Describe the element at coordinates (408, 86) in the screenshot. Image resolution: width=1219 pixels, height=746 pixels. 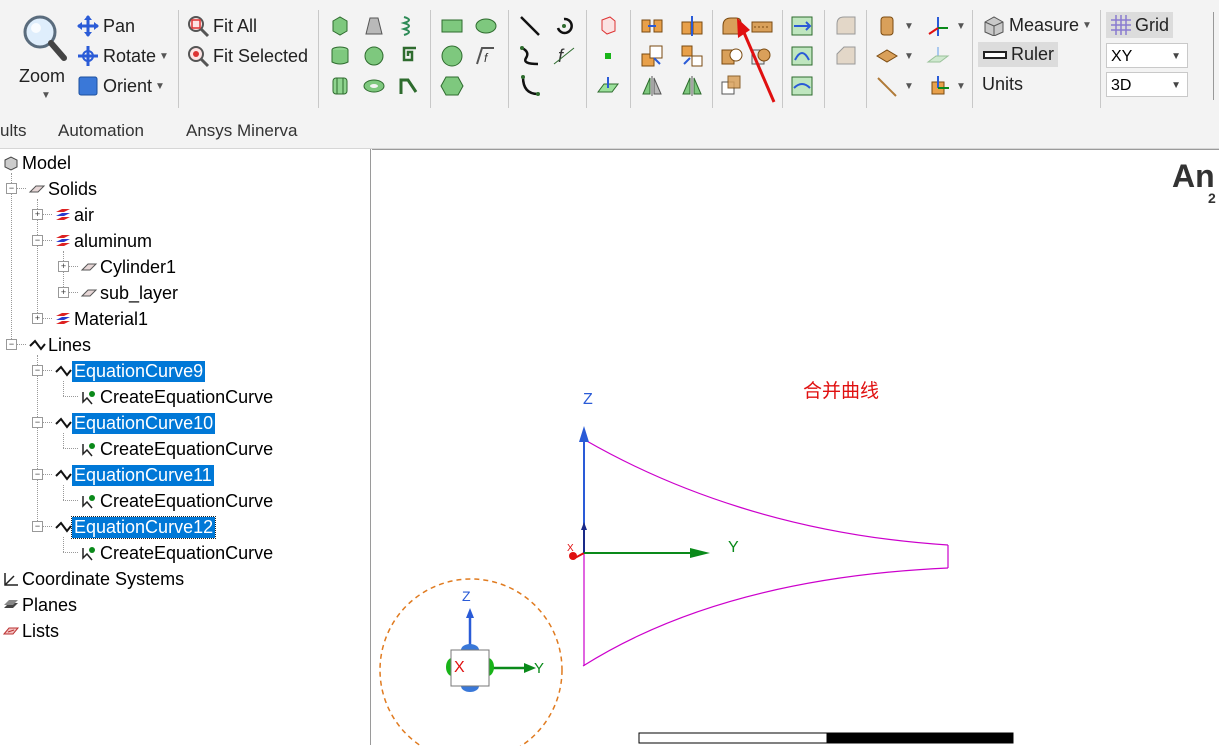
I see `draw-bondwire-icon` at that location.